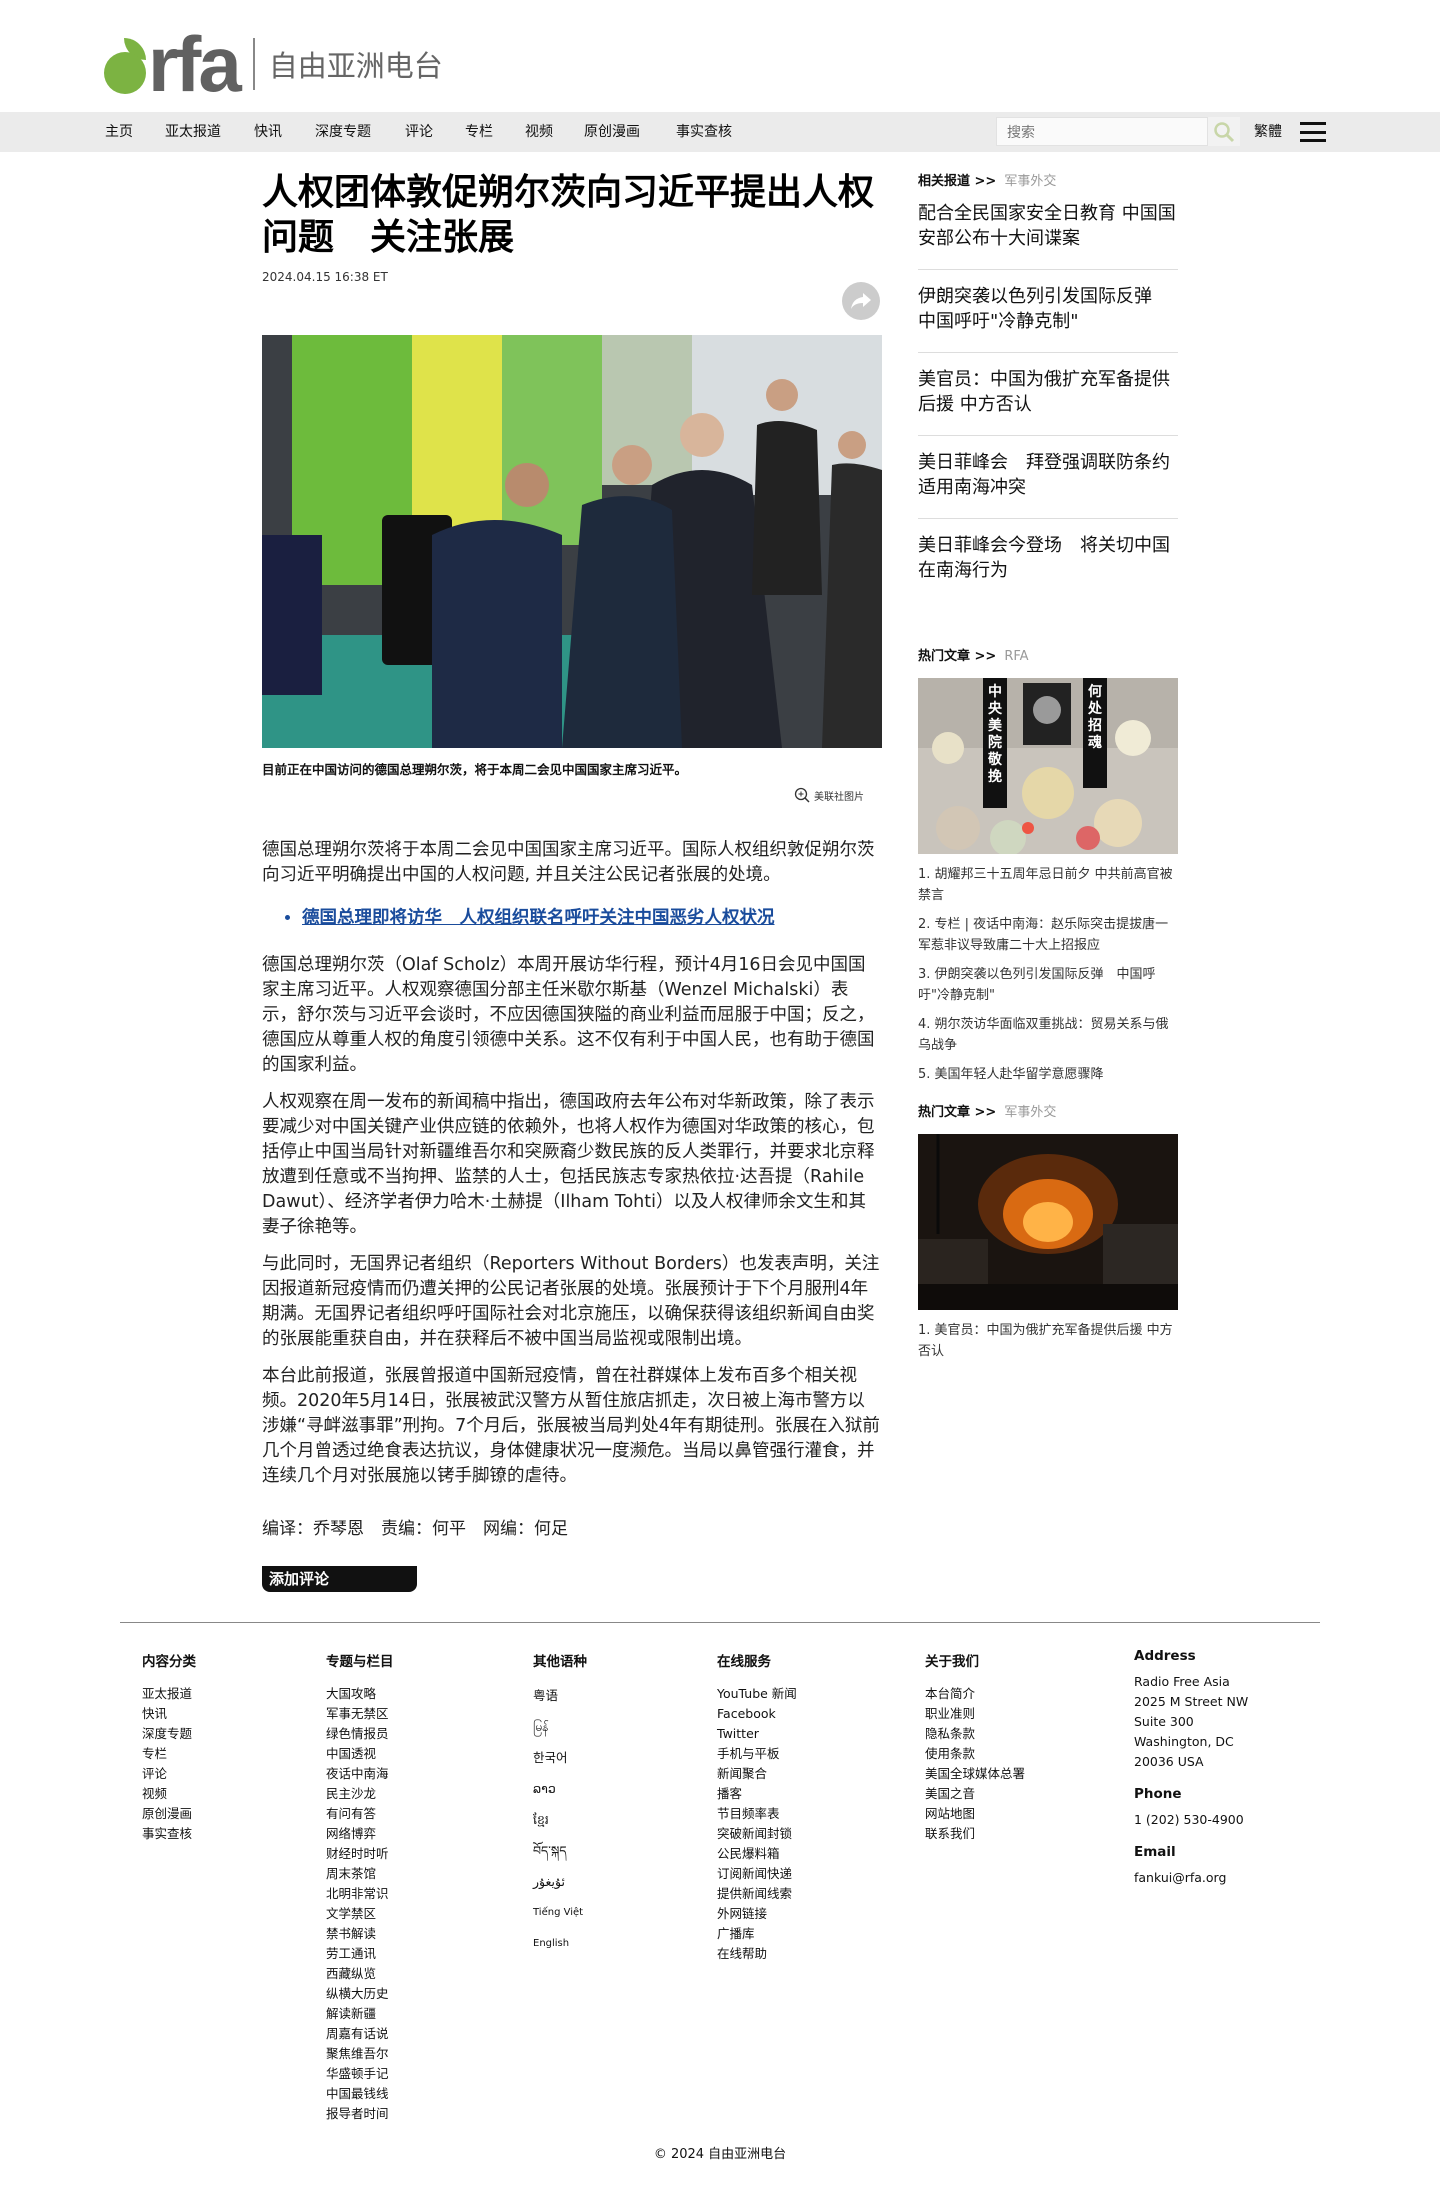 This screenshot has height=2194, width=1440. What do you see at coordinates (1030, 1112) in the screenshot?
I see `hot-head-2-sub: 军事外交` at bounding box center [1030, 1112].